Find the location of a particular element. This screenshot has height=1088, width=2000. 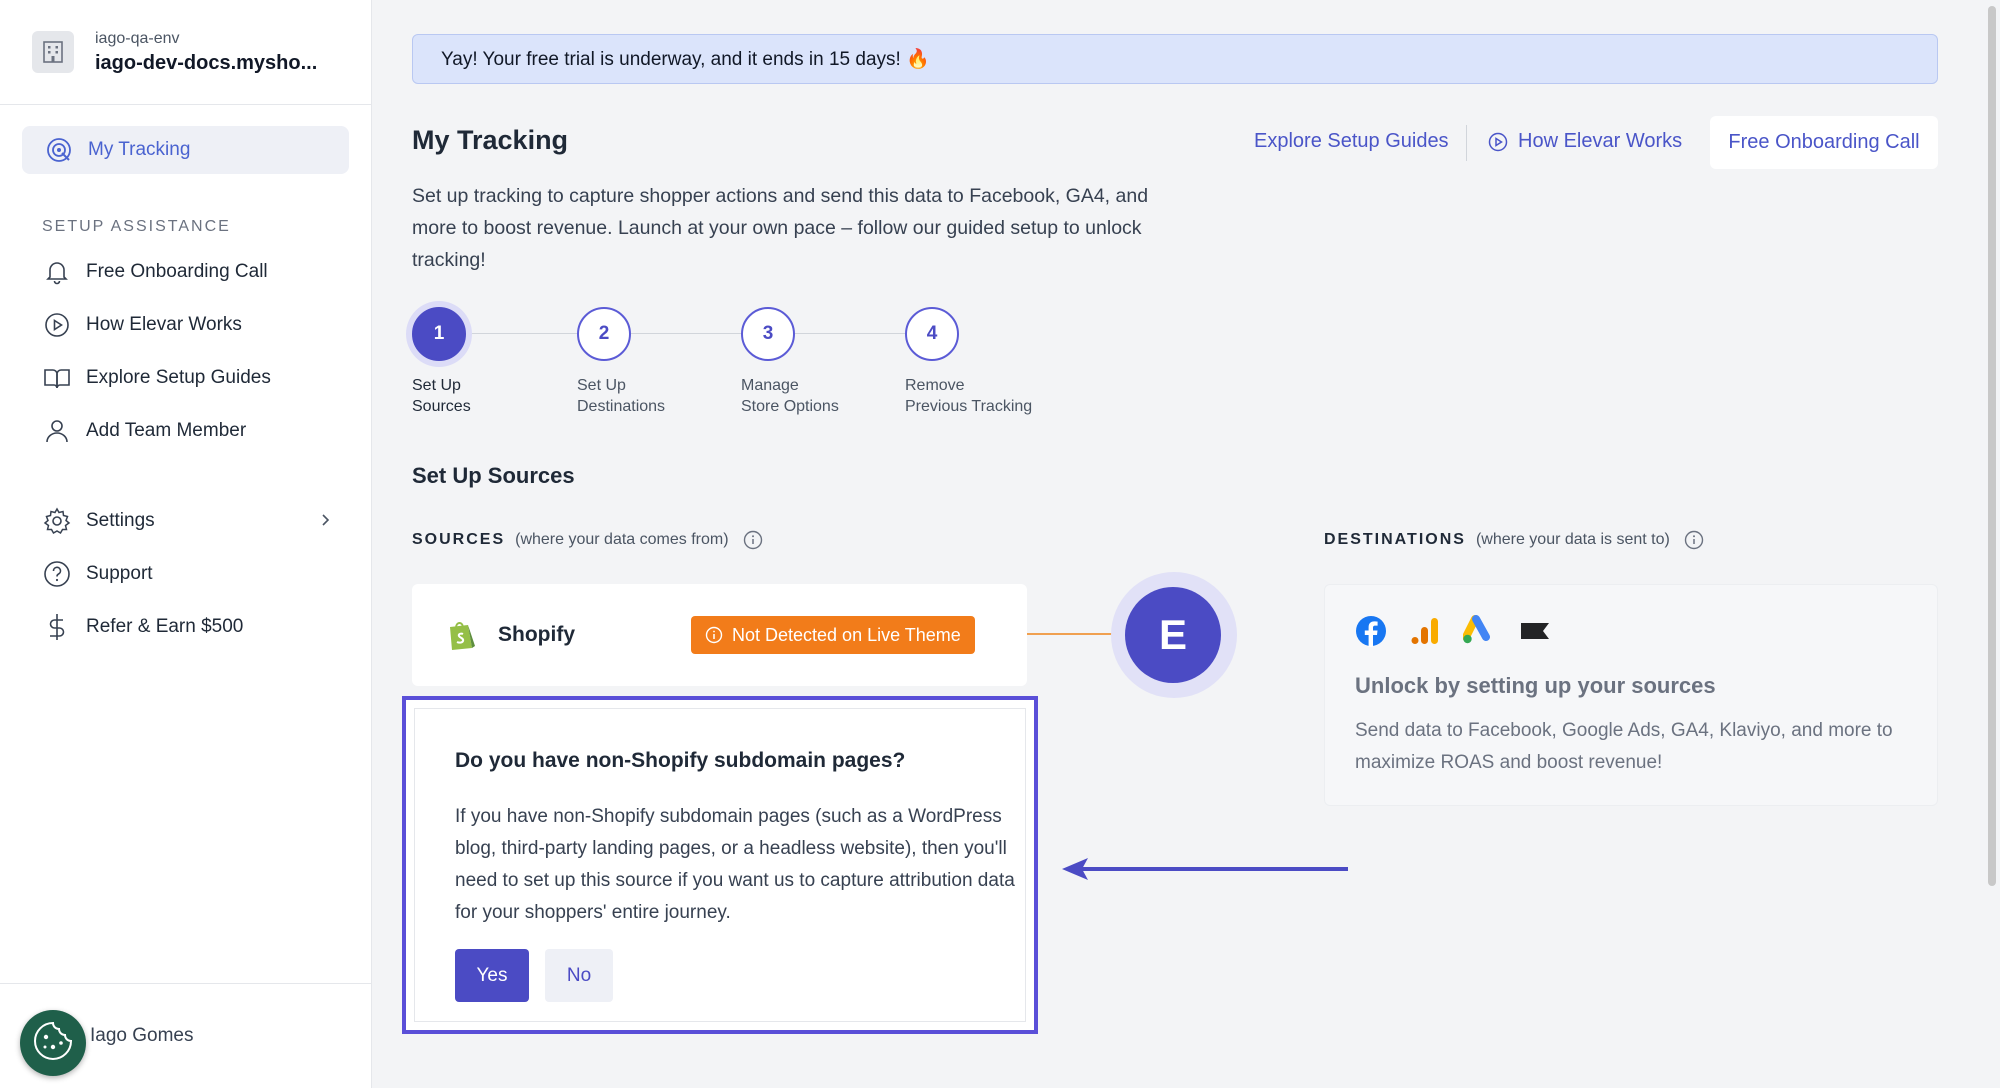

no-button: No is located at coordinates (579, 975).